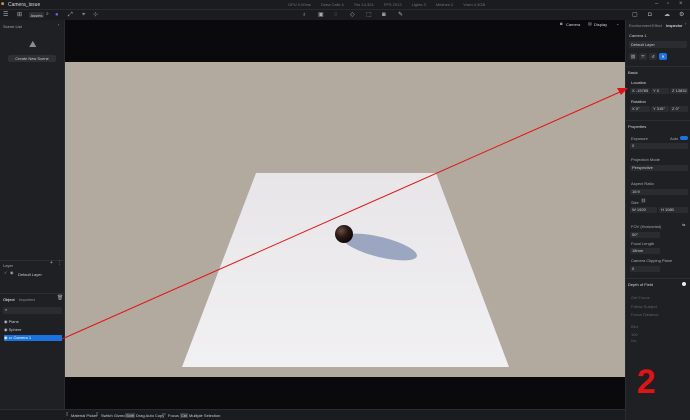 The width and height of the screenshot is (690, 420). Describe the element at coordinates (640, 284) in the screenshot. I see `dof-section-label: Depth of Field` at that location.